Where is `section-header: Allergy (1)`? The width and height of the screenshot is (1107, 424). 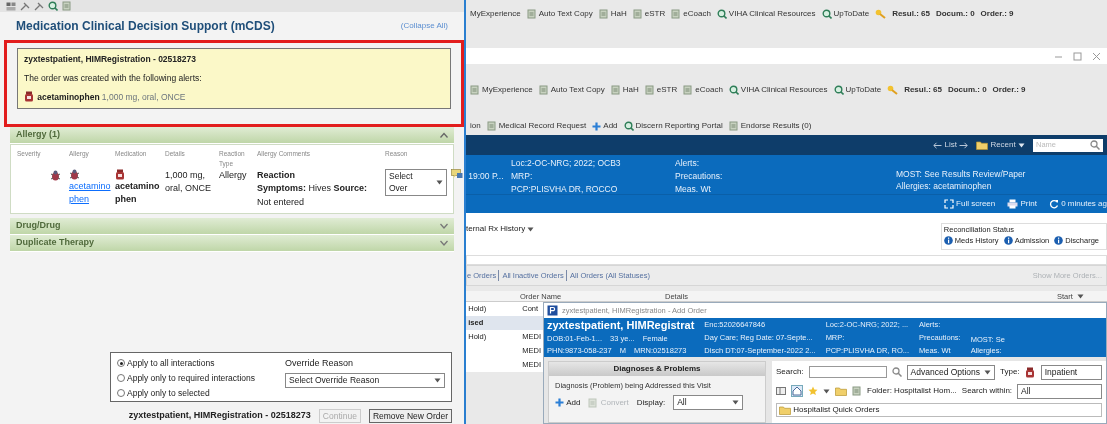 section-header: Allergy (1) is located at coordinates (232, 135).